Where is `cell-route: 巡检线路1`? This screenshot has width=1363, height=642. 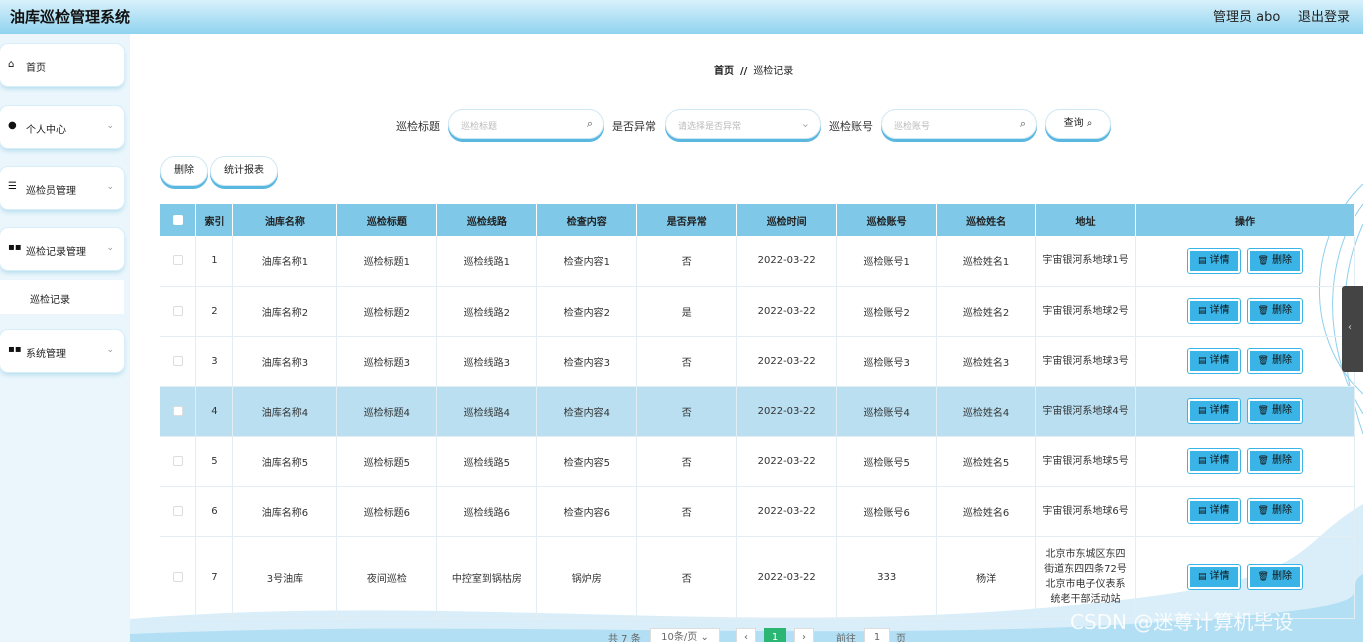 cell-route: 巡检线路1 is located at coordinates (487, 261).